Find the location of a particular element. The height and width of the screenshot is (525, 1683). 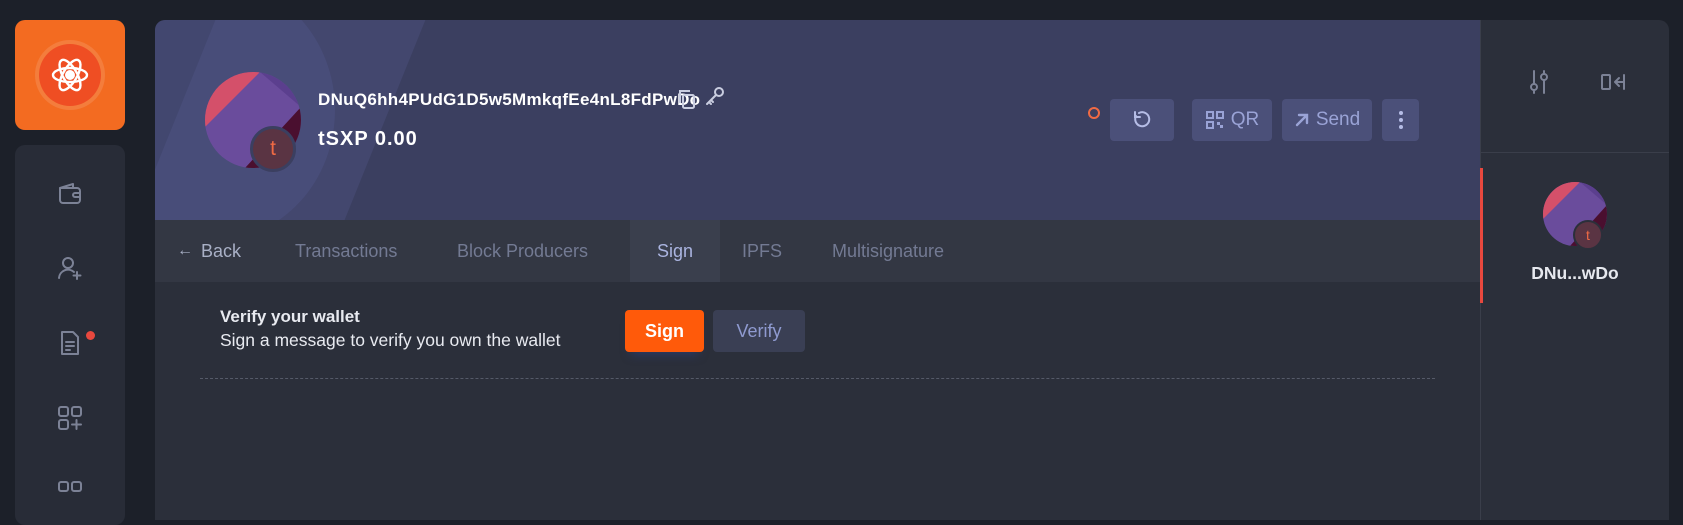

filter-sliders-icon is located at coordinates (1539, 84).